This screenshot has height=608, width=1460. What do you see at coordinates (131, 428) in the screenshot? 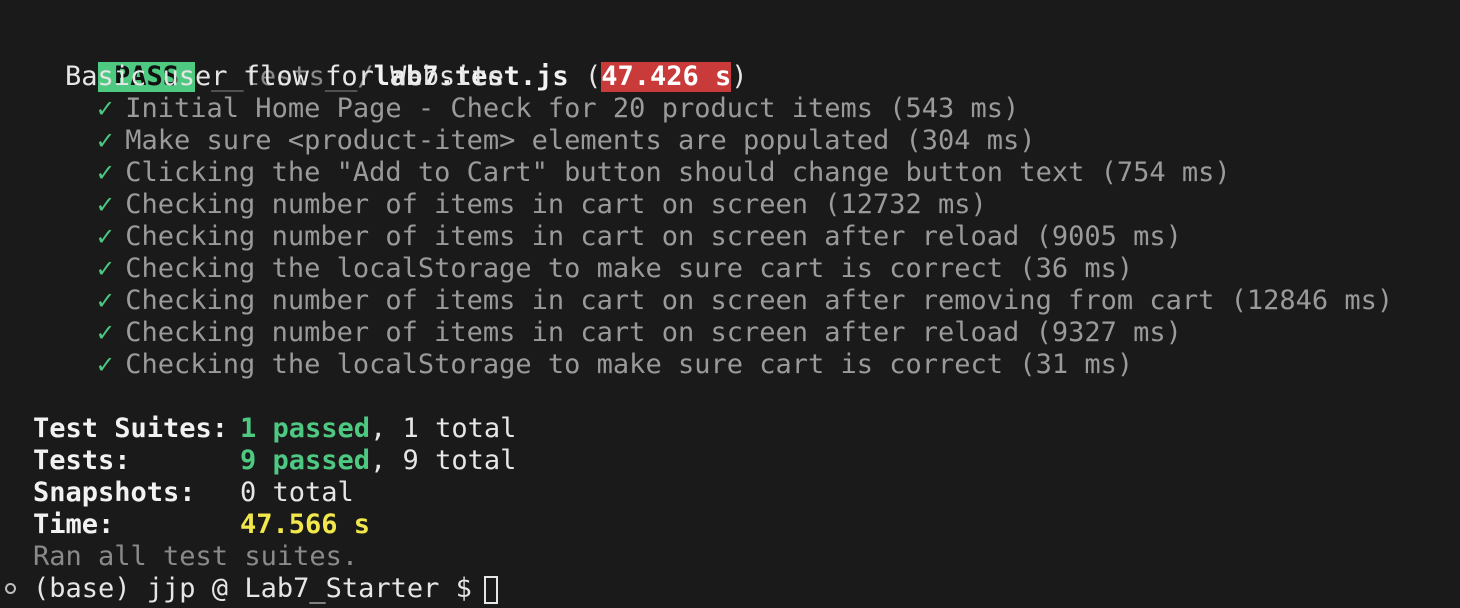
I see `summary-suites-label: Test Suites:` at bounding box center [131, 428].